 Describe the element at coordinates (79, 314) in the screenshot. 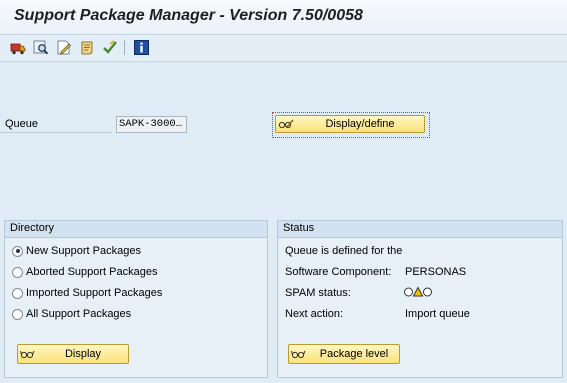

I see `radio-label: All Support Packages` at that location.